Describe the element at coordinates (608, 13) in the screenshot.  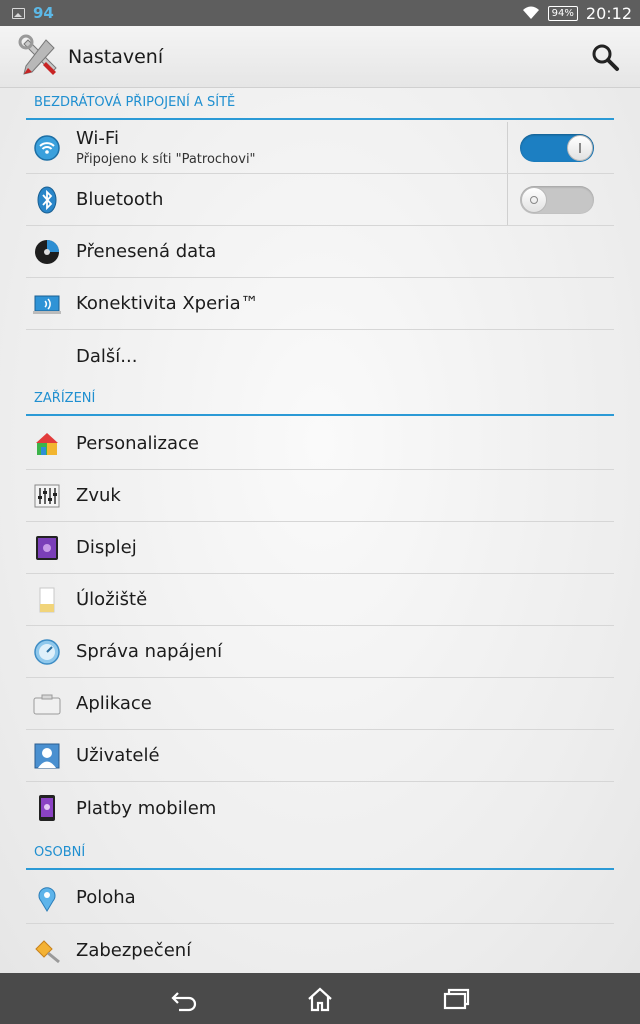
I see `clock: 20:12` at that location.